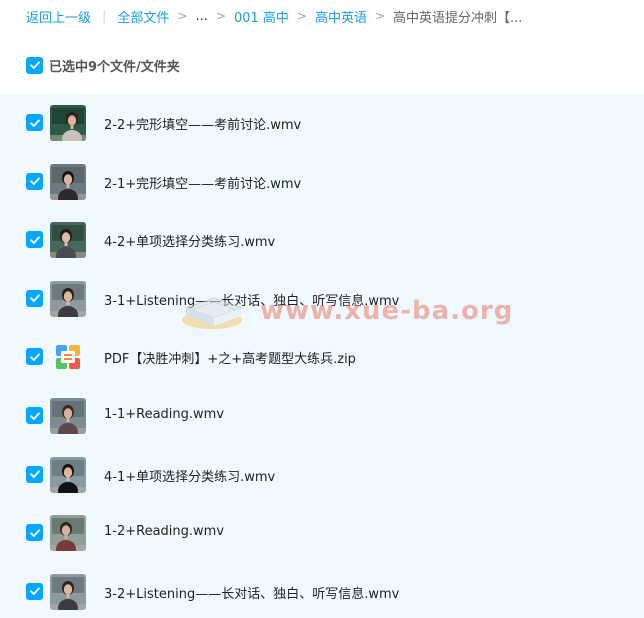  I want to click on file-row: PDF【决胜冲刺】+之+高考题型大练兵.zip, so click(322, 357).